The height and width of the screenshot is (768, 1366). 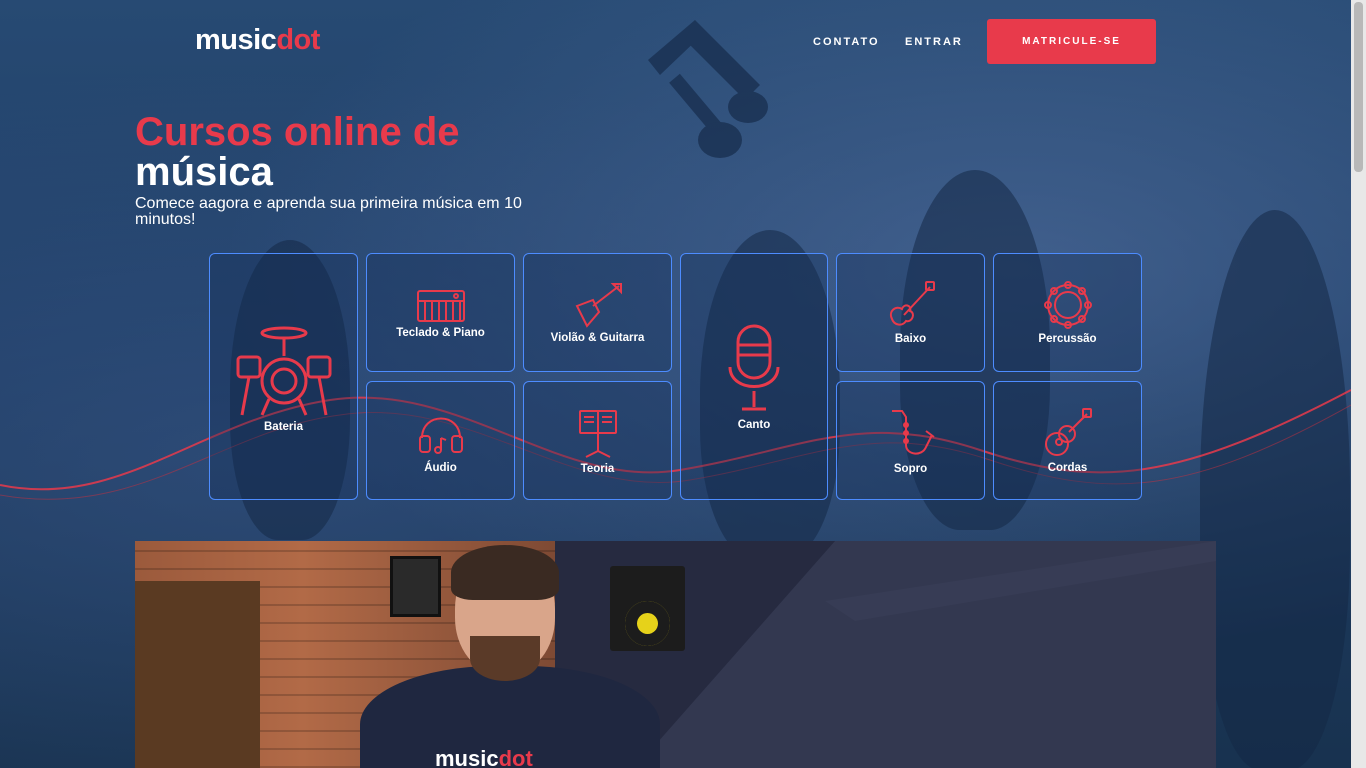 I want to click on course-label: Teclado & Piano, so click(x=440, y=332).